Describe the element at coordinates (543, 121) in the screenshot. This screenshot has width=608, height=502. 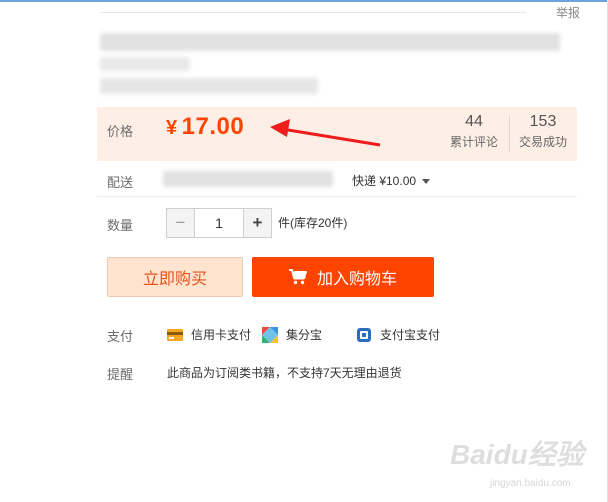
I see `deals-count: 153` at that location.